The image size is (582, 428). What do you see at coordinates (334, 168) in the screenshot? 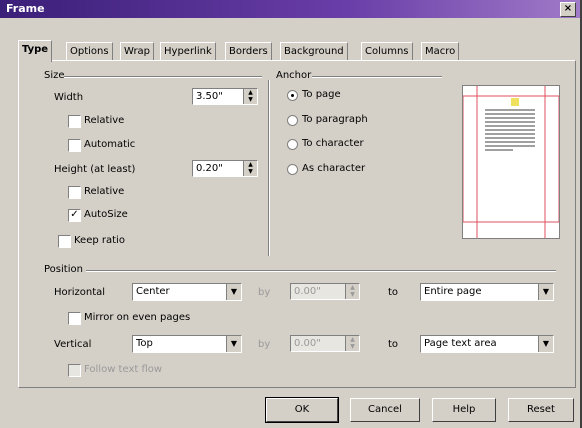
I see `anchor-as-character-label: As character` at bounding box center [334, 168].